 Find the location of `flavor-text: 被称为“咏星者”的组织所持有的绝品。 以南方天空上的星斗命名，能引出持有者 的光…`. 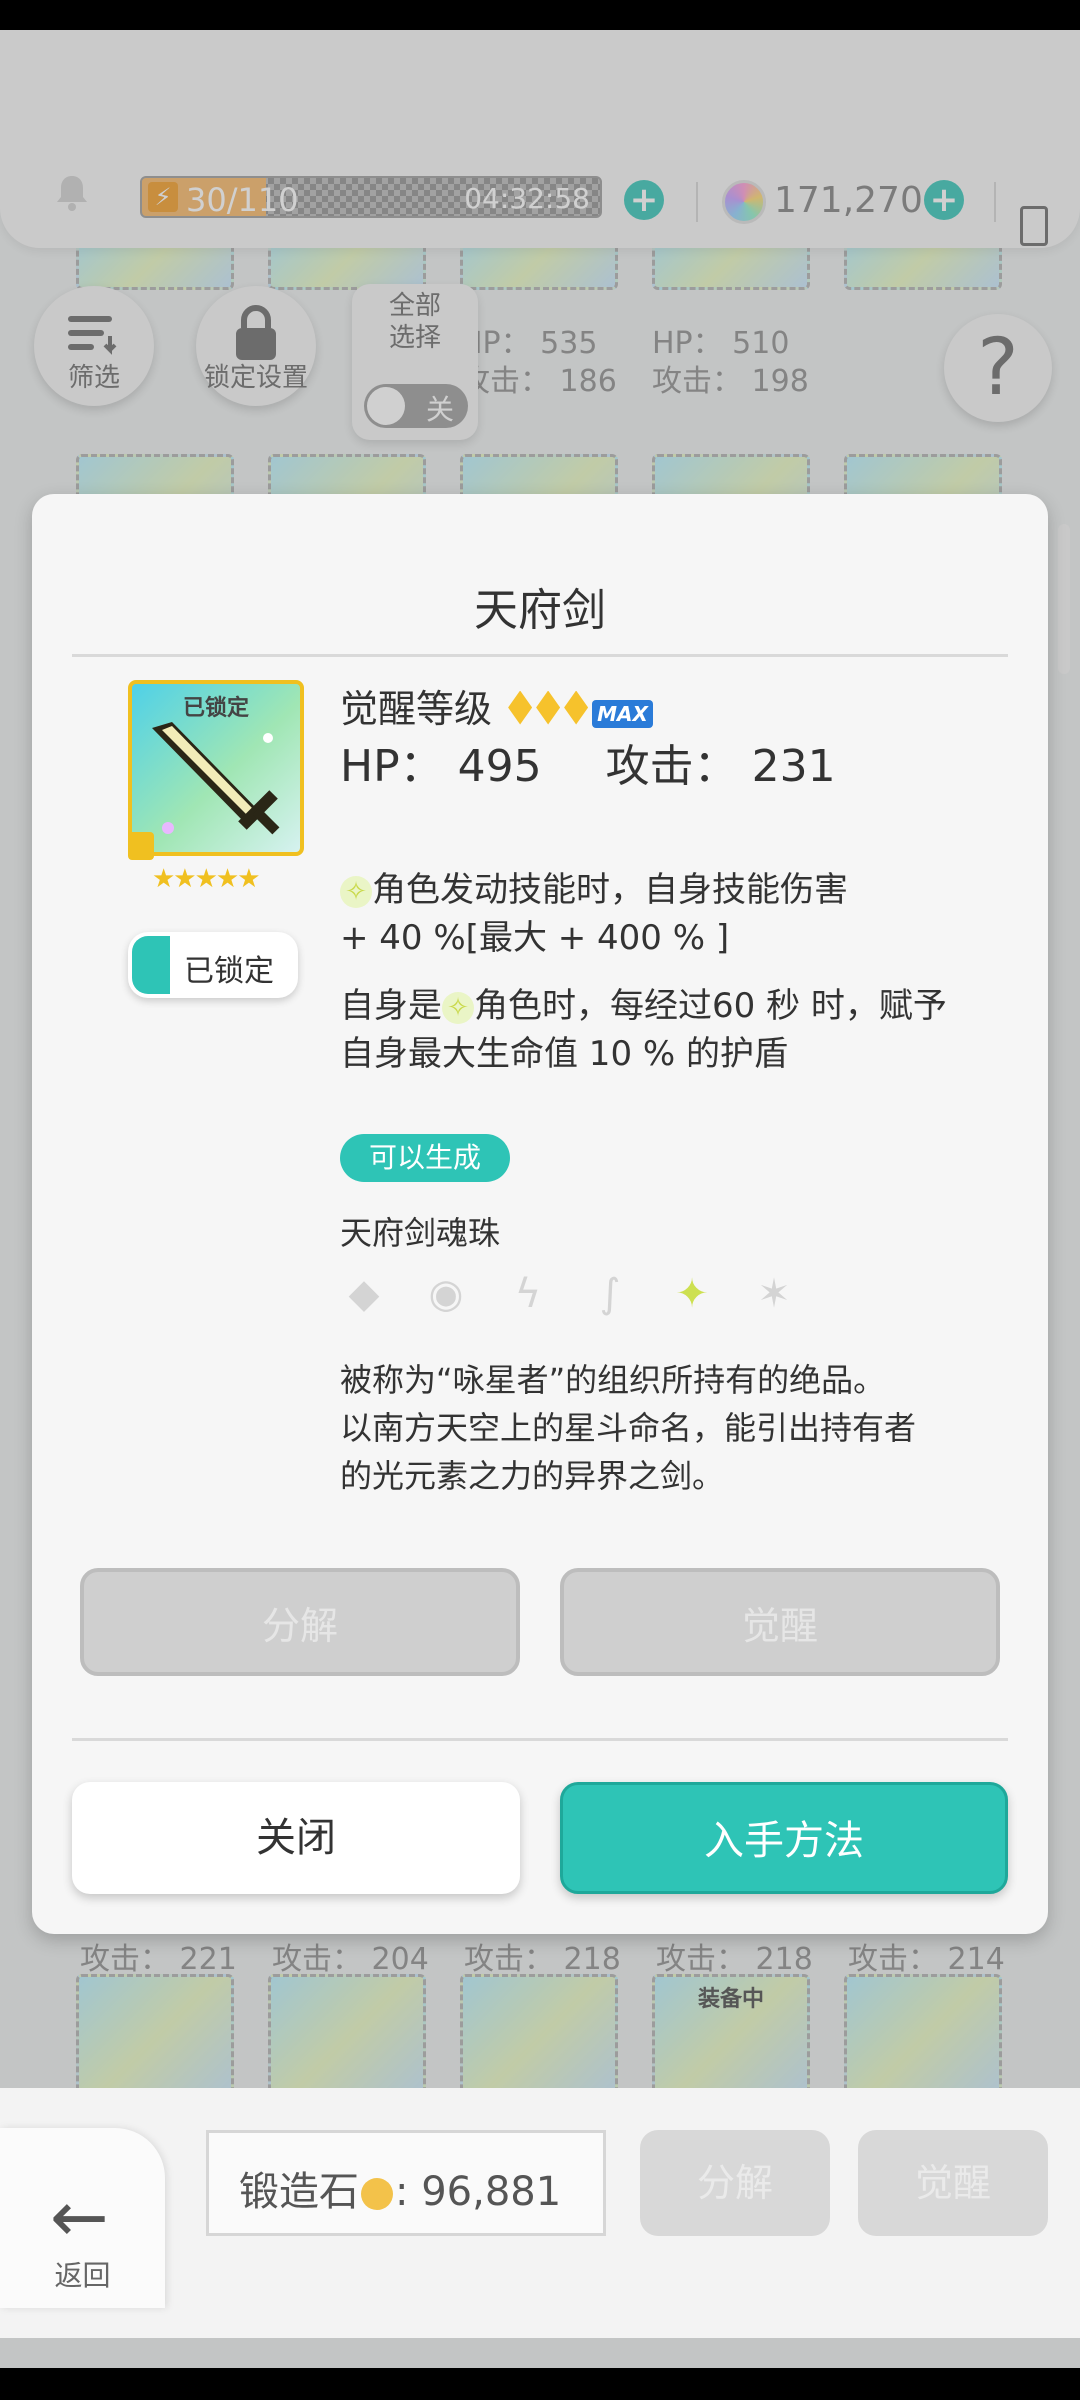

flavor-text: 被称为“咏星者”的组织所持有的绝品。 以南方天空上的星斗命名，能引出持有者 的光… is located at coordinates (660, 1428).